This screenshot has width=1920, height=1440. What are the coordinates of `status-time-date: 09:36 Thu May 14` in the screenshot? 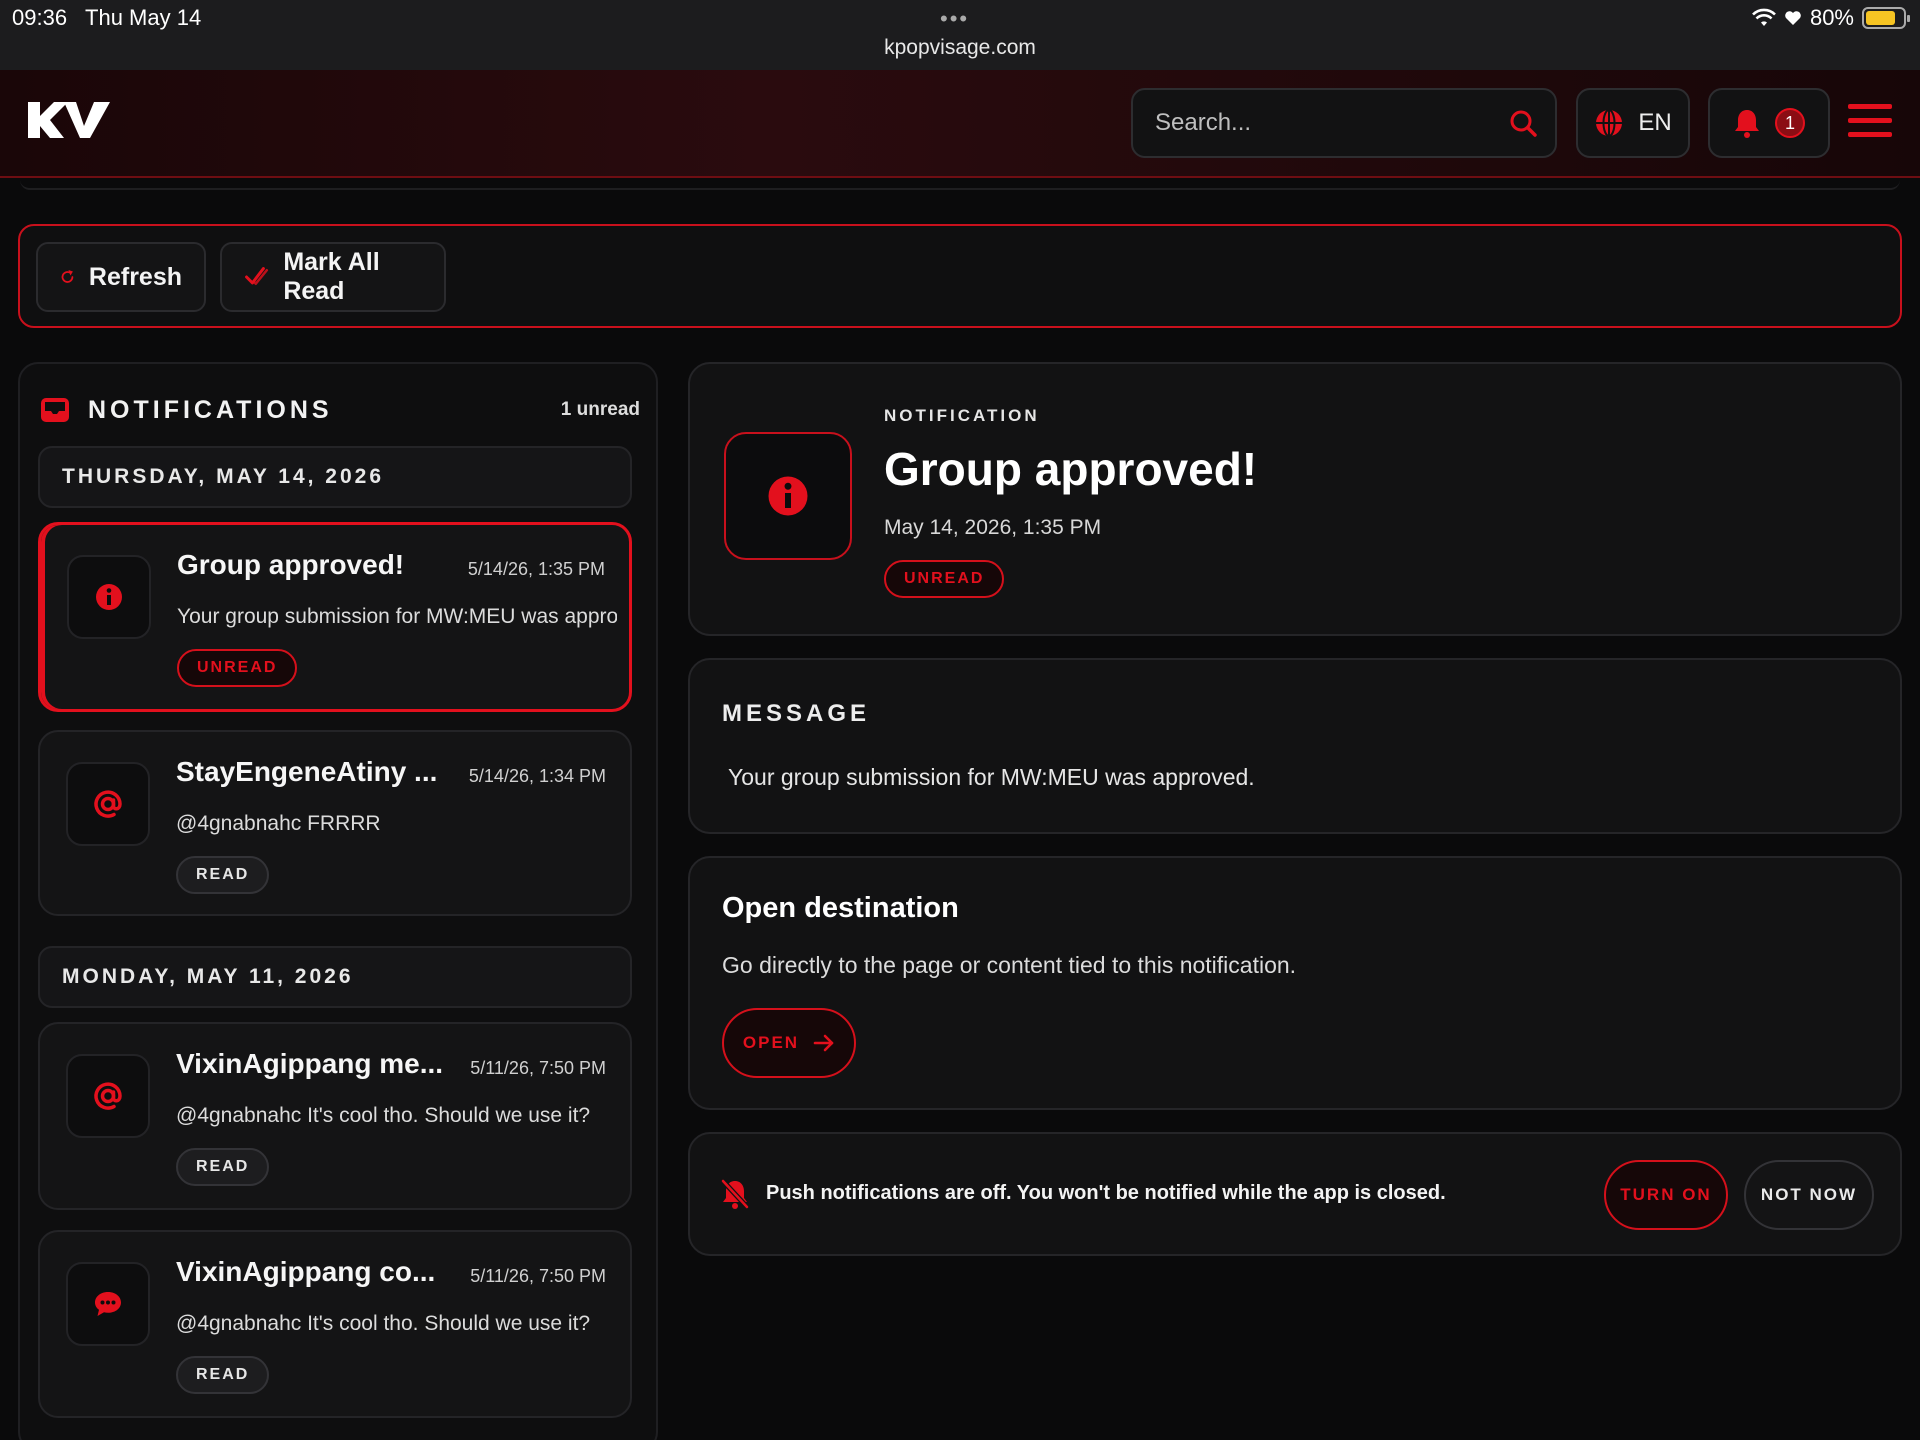 It's located at (106, 18).